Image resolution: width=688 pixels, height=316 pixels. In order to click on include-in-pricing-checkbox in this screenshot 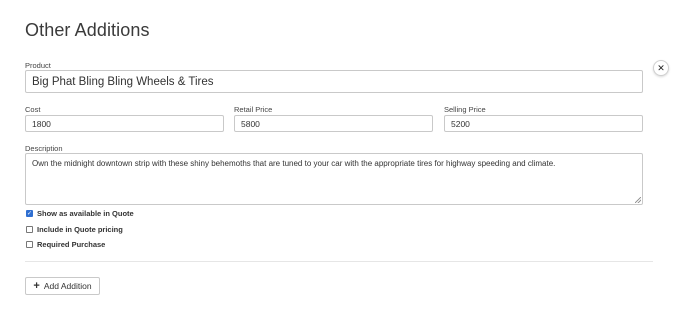, I will do `click(29, 229)`.